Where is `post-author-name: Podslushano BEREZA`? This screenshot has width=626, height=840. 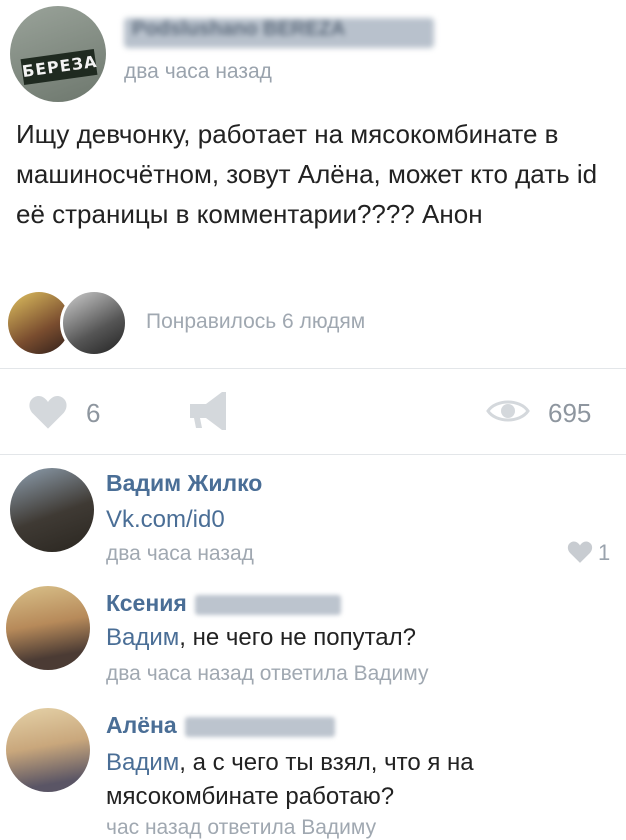 post-author-name: Podslushano BEREZA is located at coordinates (279, 33).